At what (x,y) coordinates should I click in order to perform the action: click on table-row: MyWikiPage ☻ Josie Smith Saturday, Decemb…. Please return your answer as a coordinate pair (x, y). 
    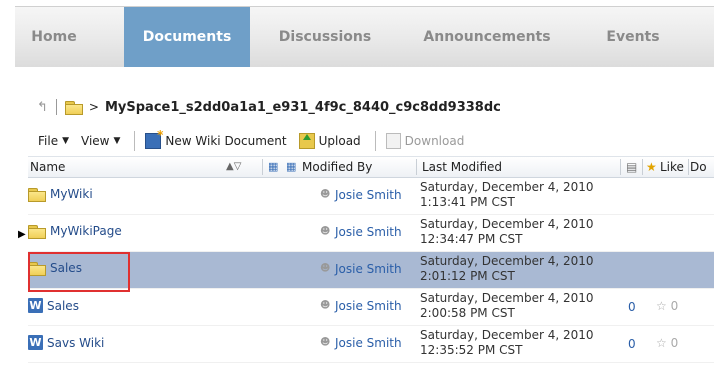
    Looking at the image, I should click on (371, 233).